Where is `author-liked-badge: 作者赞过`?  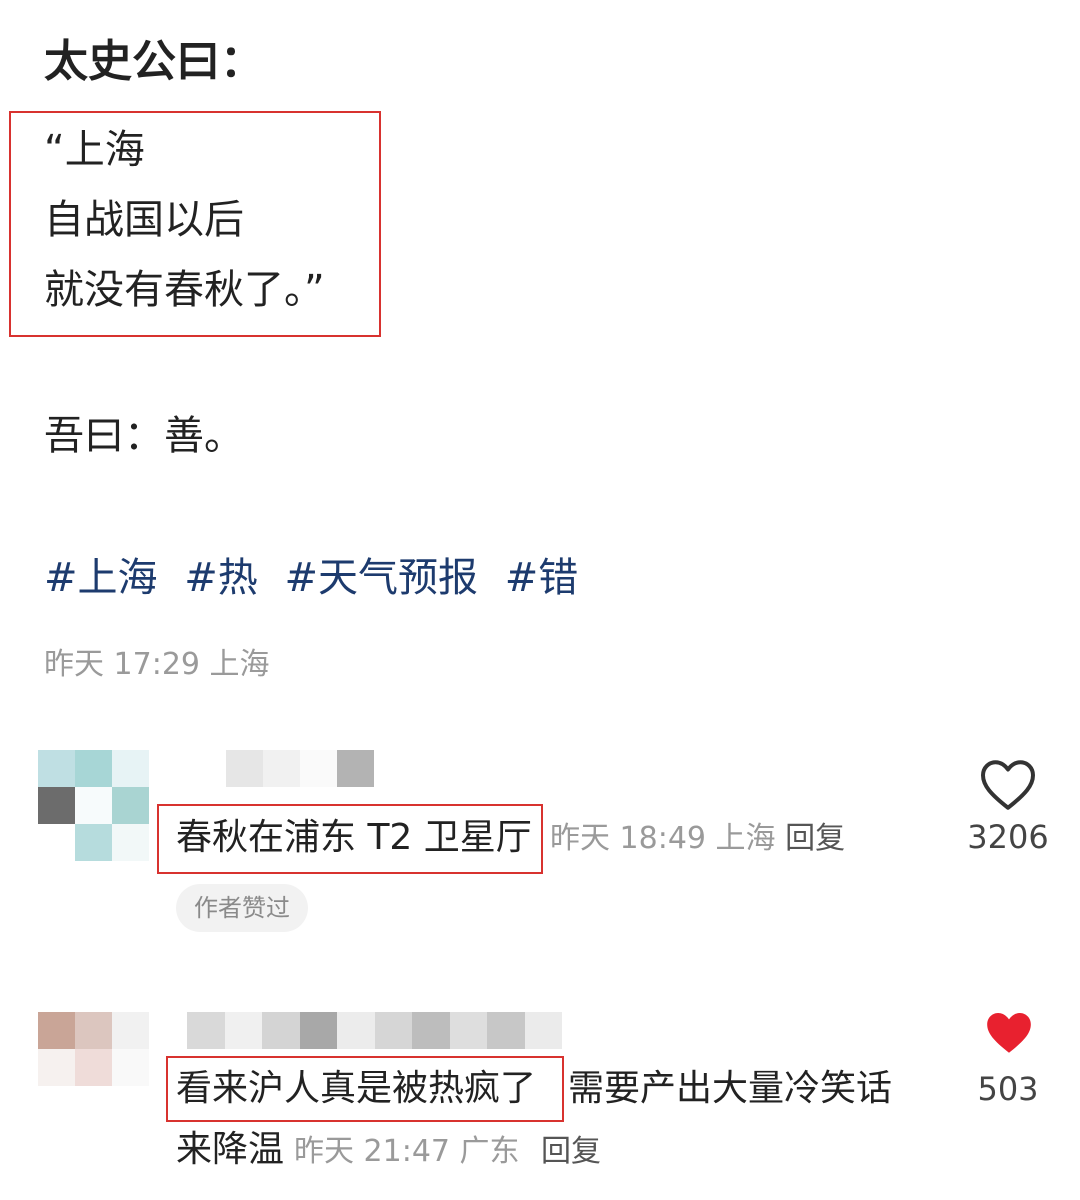
author-liked-badge: 作者赞过 is located at coordinates (242, 908).